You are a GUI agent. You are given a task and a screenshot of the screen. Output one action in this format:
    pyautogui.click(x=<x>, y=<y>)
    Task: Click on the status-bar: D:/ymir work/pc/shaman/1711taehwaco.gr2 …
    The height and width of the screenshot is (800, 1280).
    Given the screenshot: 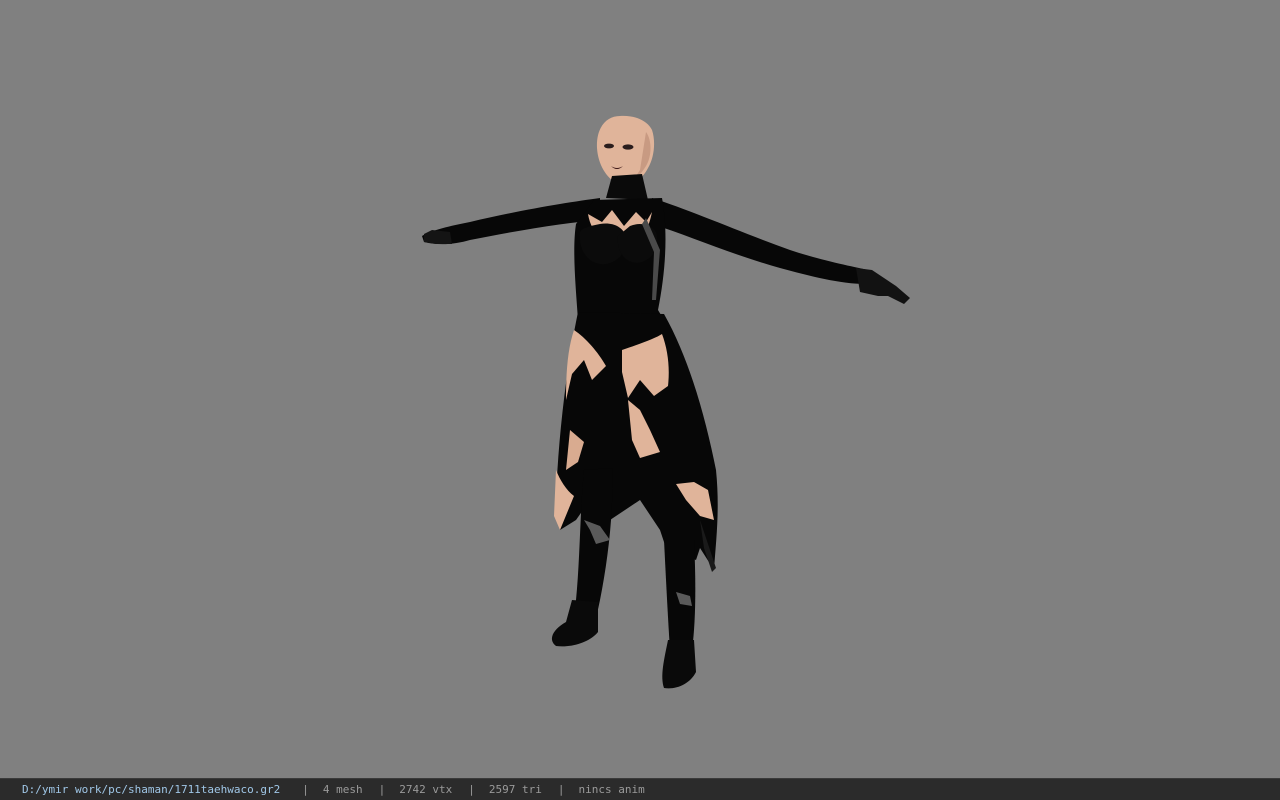 What is the action you would take?
    pyautogui.click(x=640, y=789)
    